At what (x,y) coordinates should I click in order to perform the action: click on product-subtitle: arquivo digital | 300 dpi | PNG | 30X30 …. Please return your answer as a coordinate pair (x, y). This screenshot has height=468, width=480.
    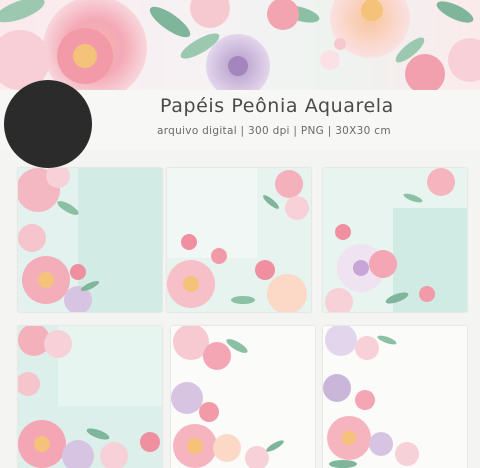
    Looking at the image, I should click on (274, 131).